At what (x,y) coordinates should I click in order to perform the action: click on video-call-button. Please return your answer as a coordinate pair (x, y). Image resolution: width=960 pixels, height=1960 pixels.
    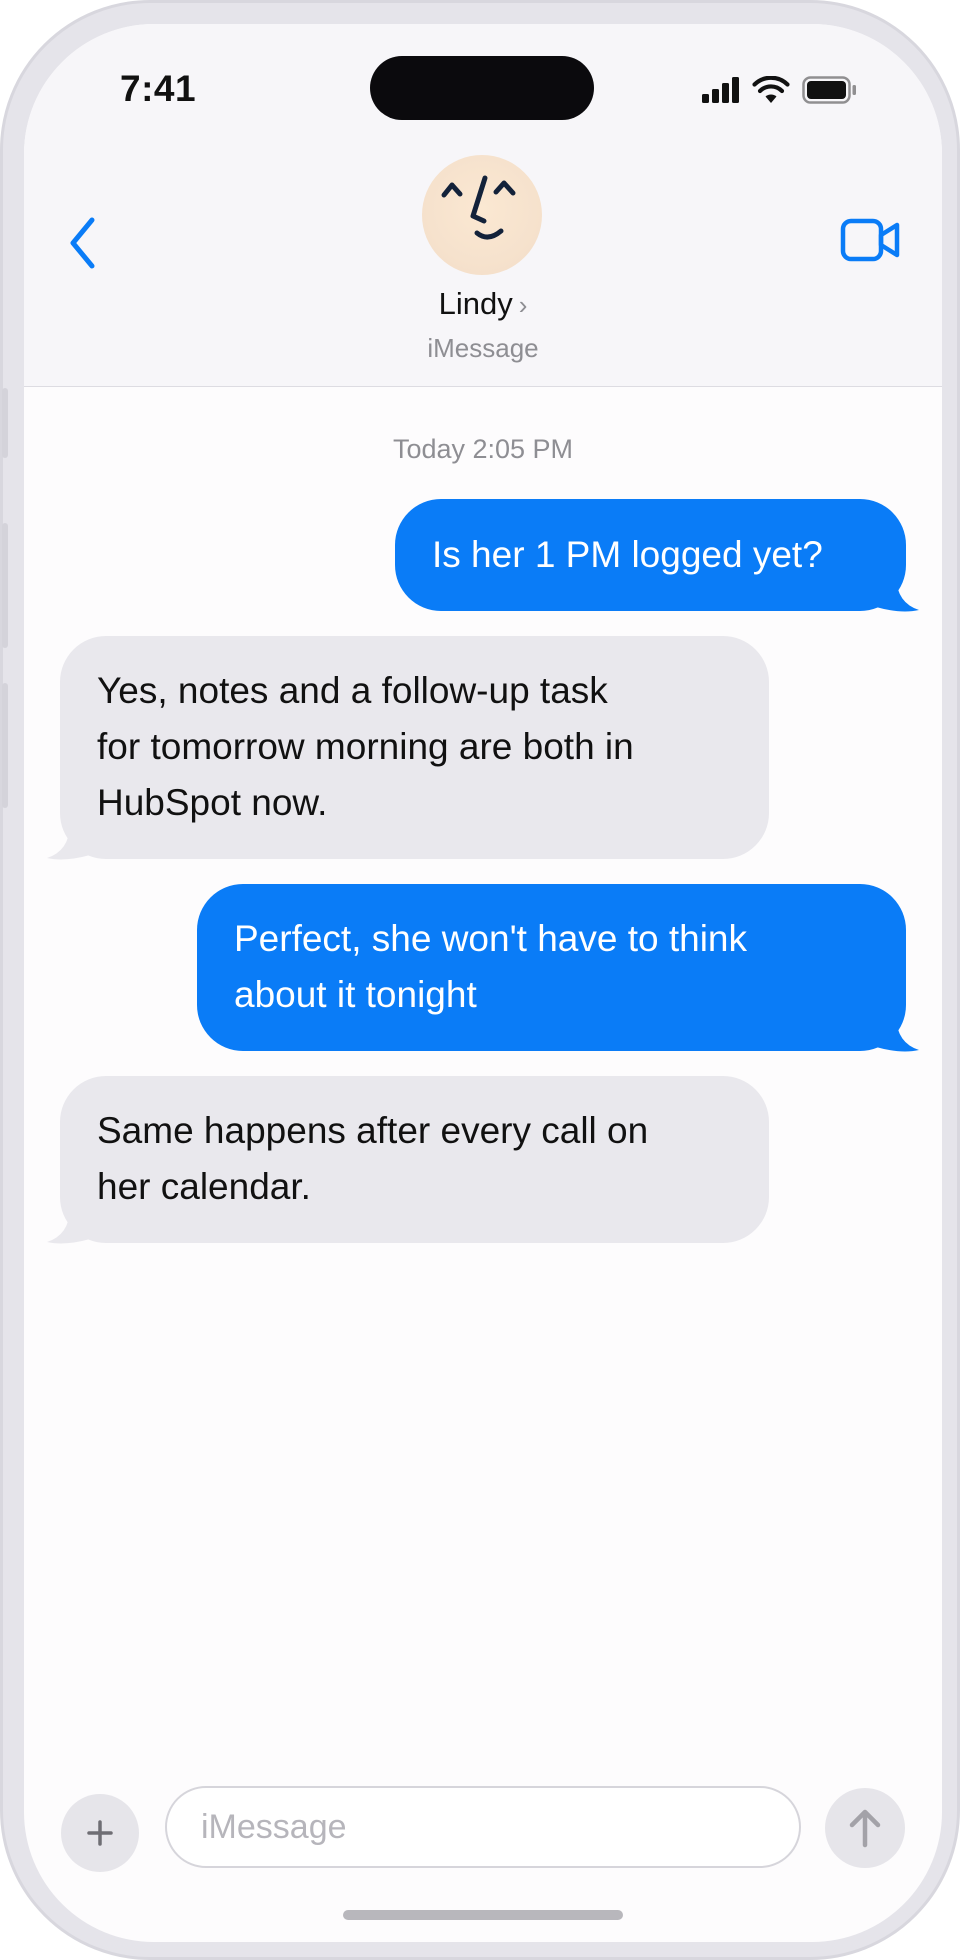
    Looking at the image, I should click on (871, 240).